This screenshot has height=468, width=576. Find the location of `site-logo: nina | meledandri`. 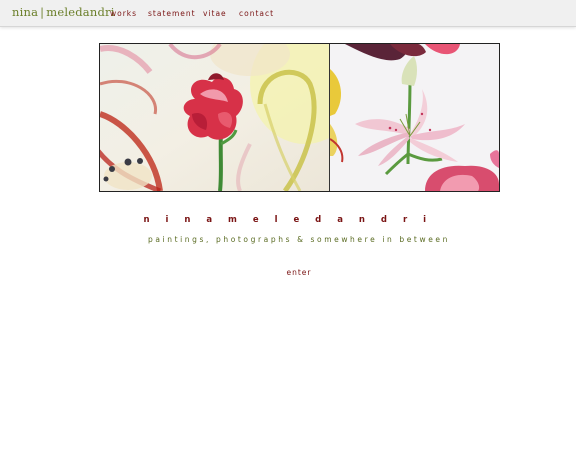

site-logo: nina | meledandri is located at coordinates (63, 12).